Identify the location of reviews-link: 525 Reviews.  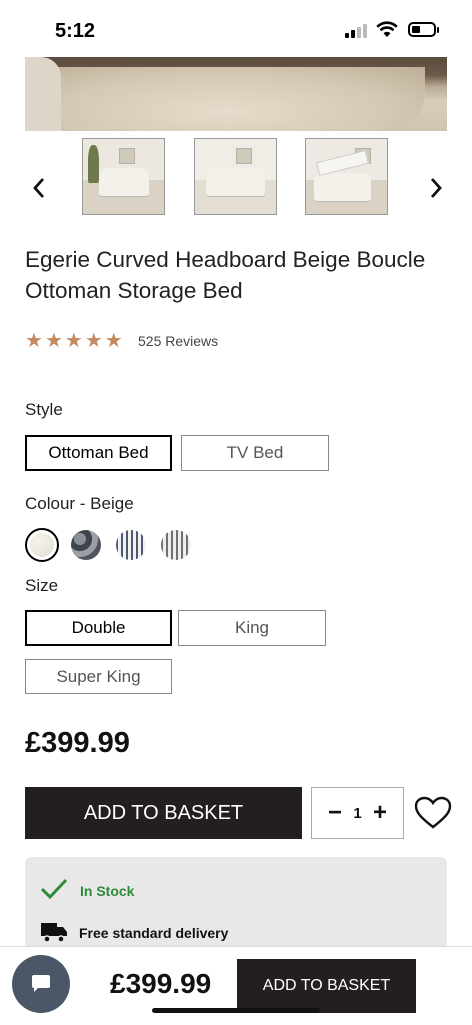
(178, 341).